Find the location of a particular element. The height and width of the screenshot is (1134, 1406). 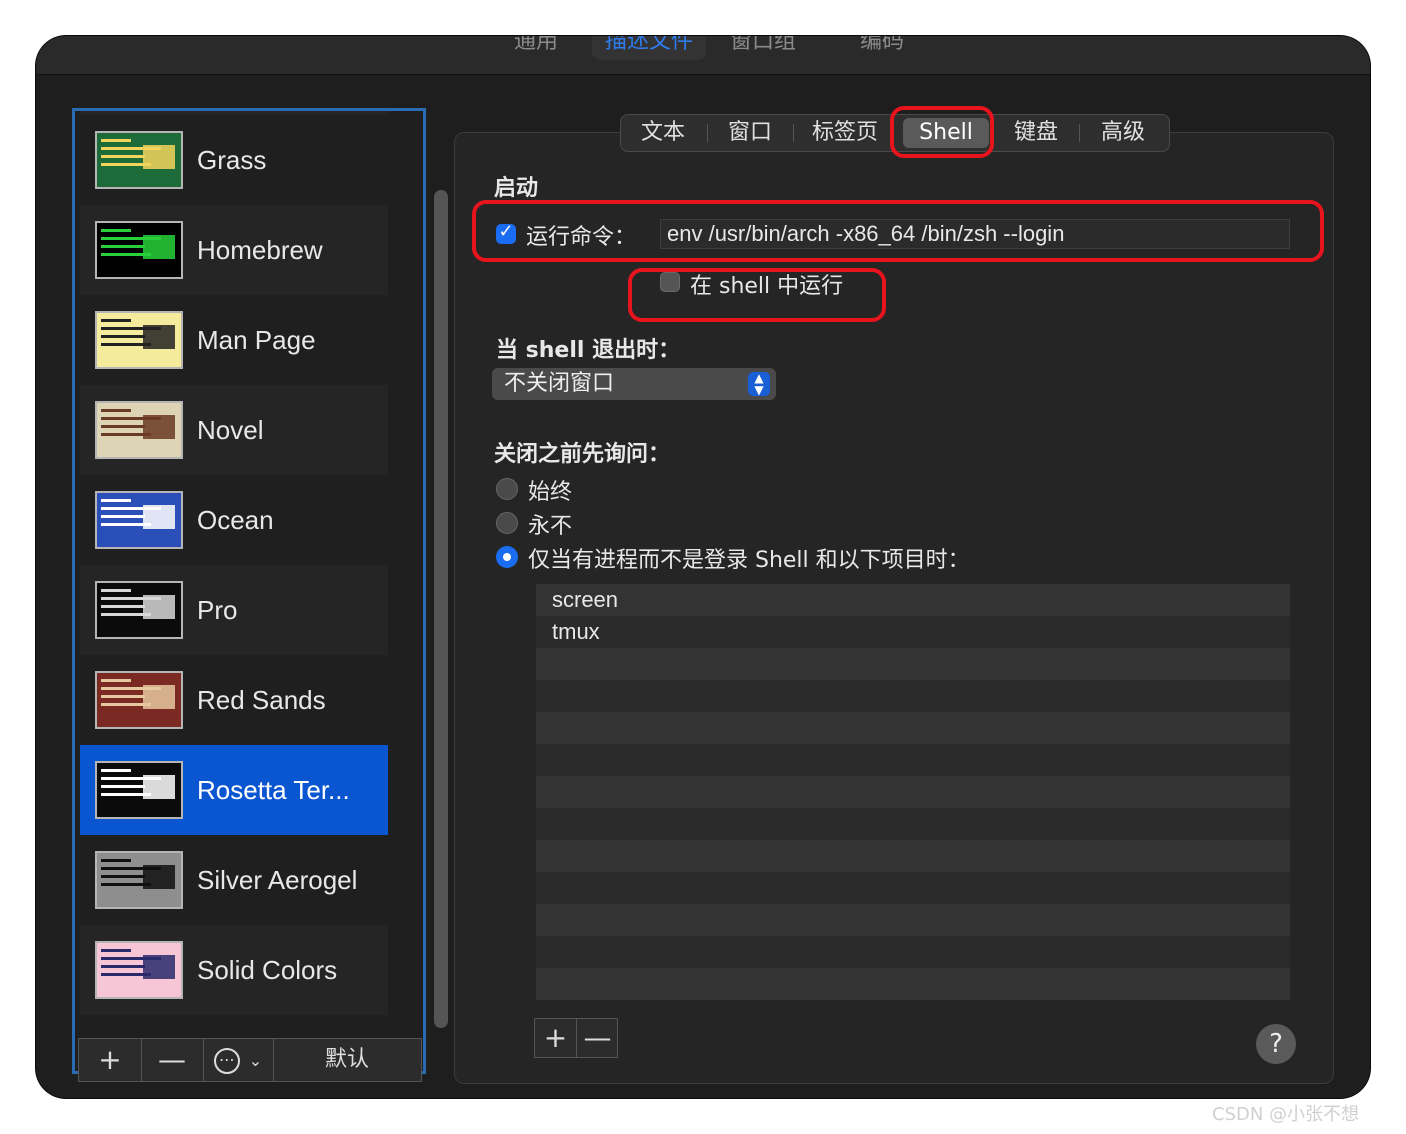

add-process-button: + is located at coordinates (556, 1038).